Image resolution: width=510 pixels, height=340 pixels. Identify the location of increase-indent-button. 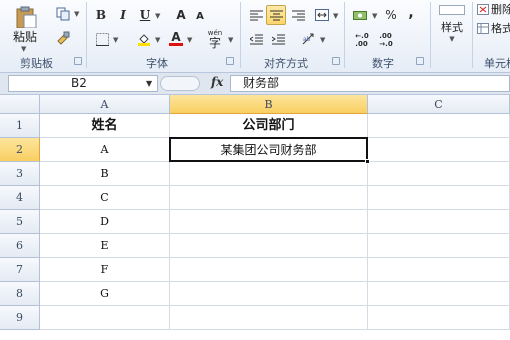
(278, 39).